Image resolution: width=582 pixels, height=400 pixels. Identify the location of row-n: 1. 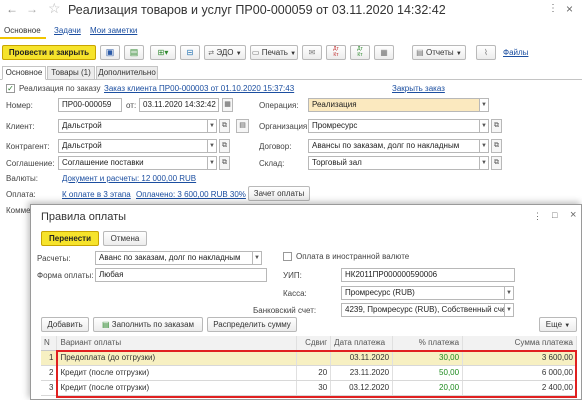
(49, 358).